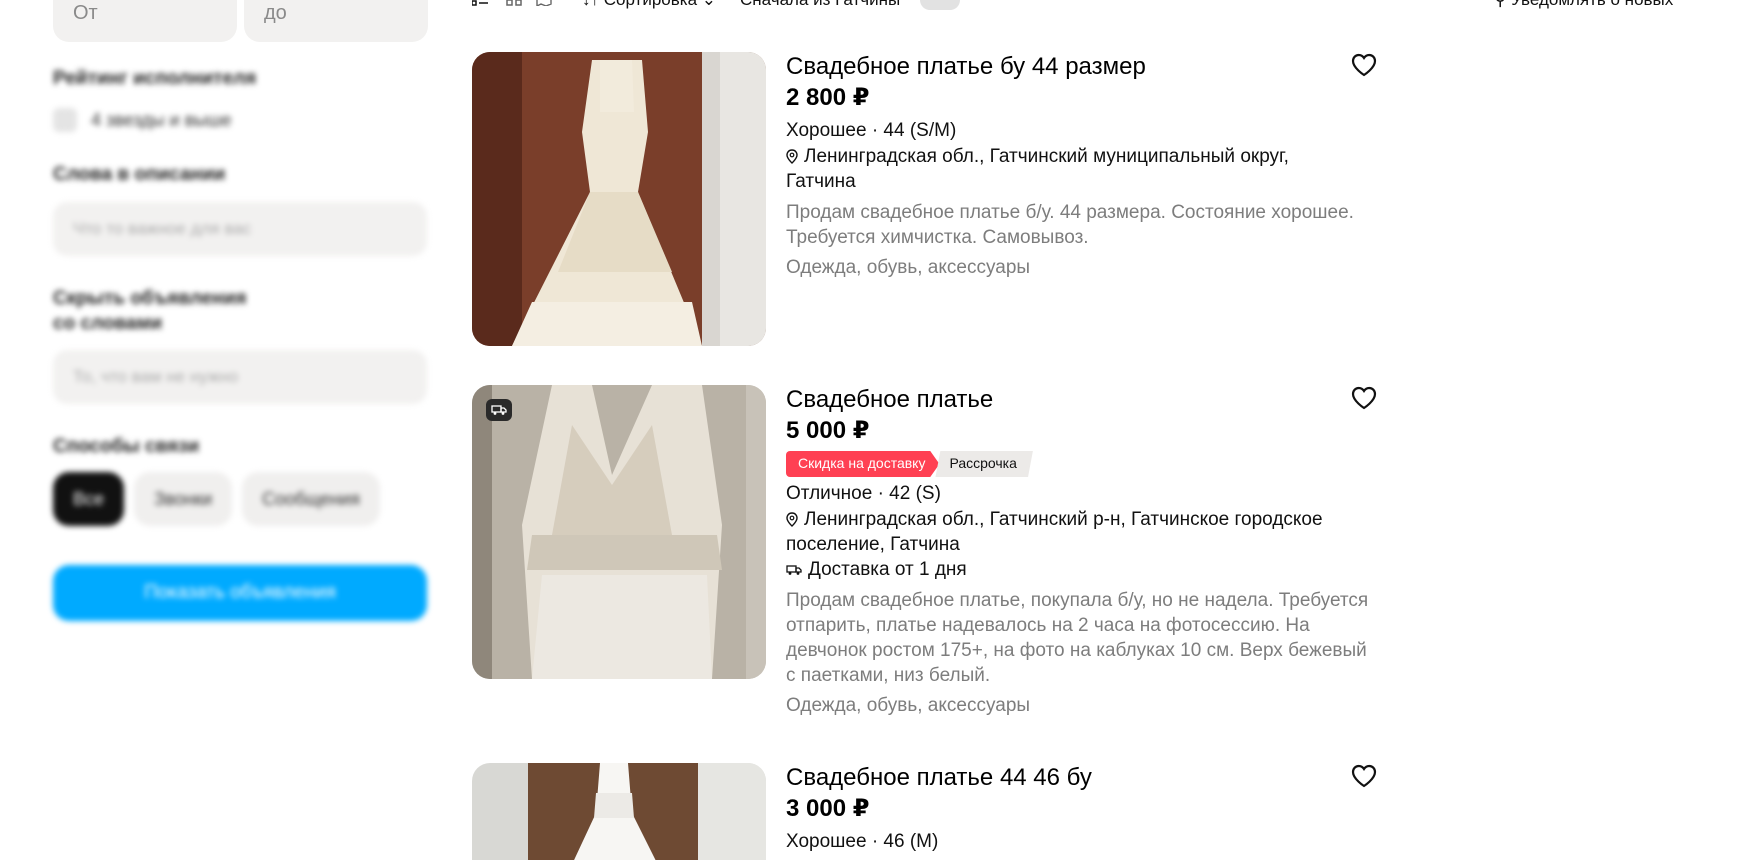 Image resolution: width=1763 pixels, height=860 pixels. Describe the element at coordinates (1592, 4) in the screenshot. I see `notify-label: Уведомлять о новых` at that location.